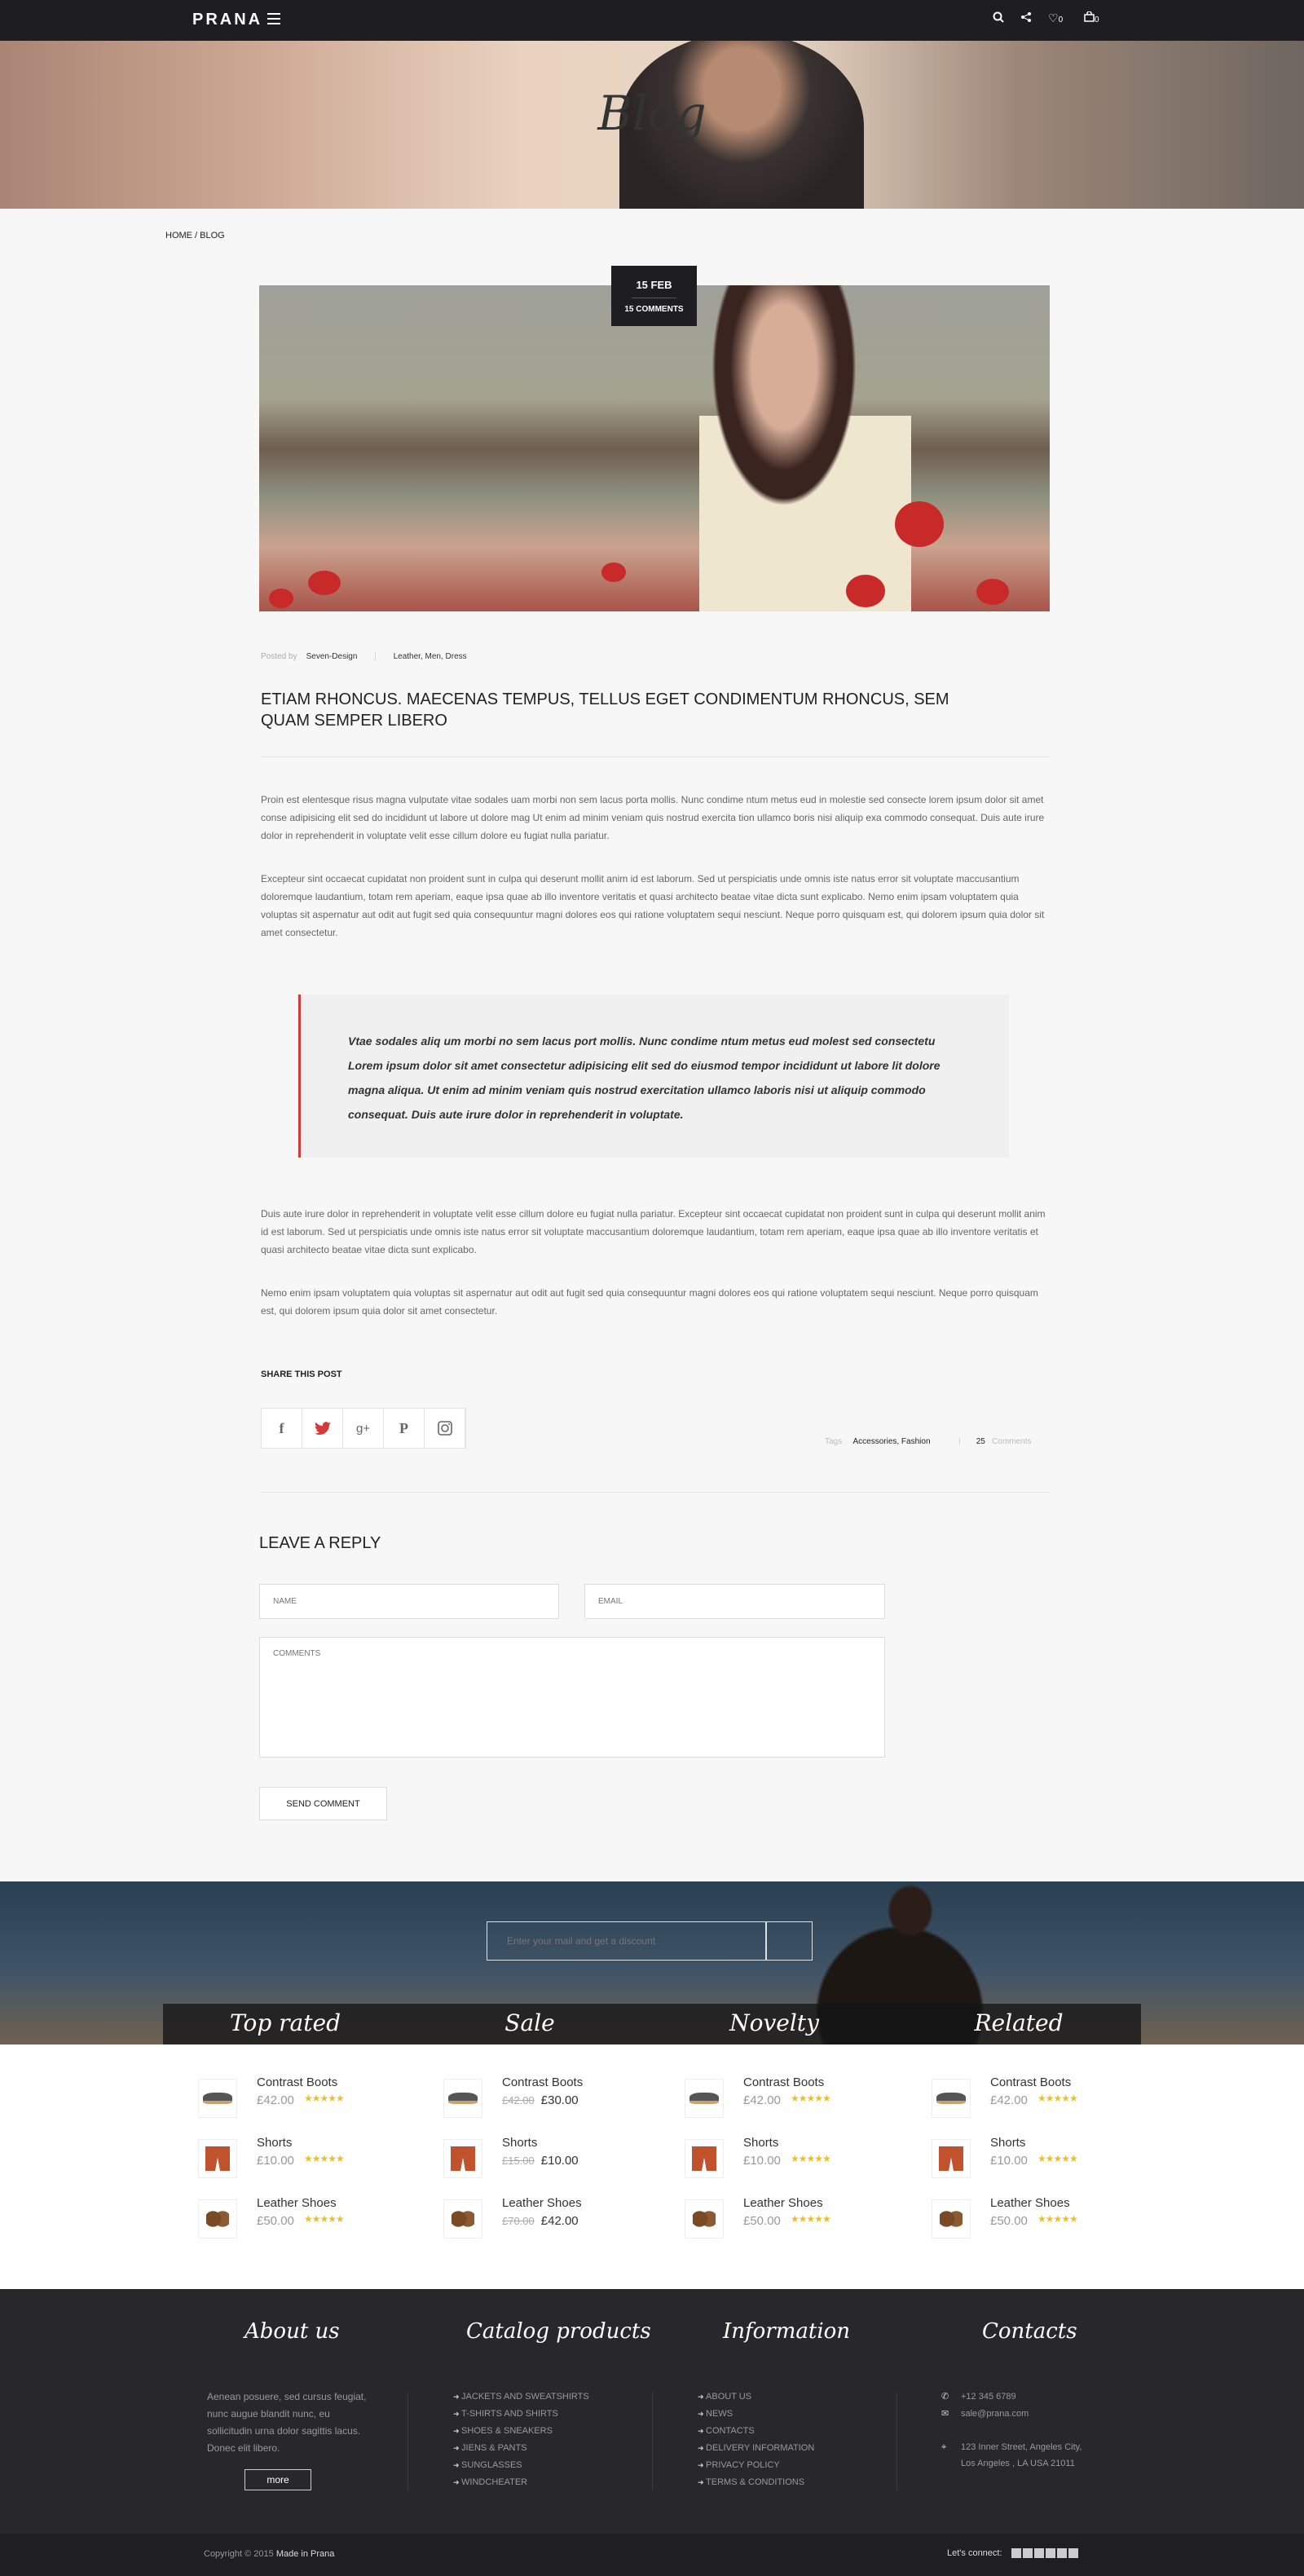  Describe the element at coordinates (652, 125) in the screenshot. I see `hero-banner: Blog` at that location.